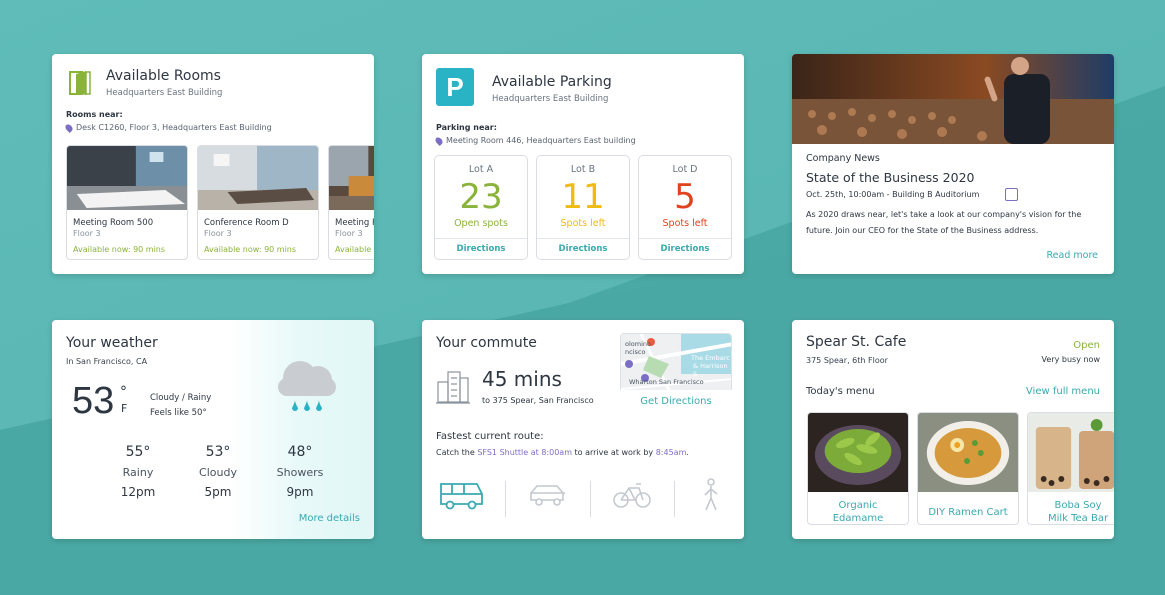 This screenshot has height=595, width=1165. I want to click on edamame-photo, so click(858, 452).